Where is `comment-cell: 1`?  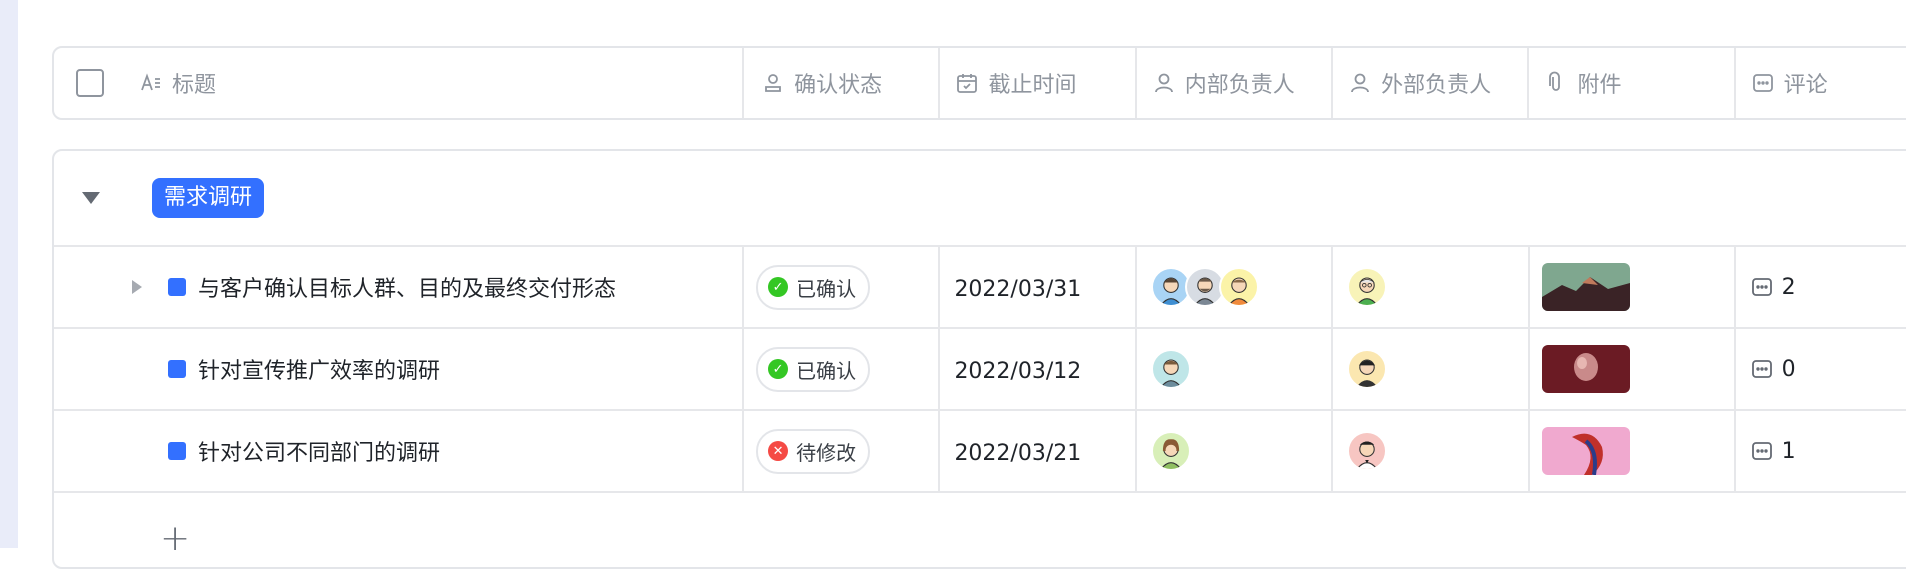
comment-cell: 1 is located at coordinates (1819, 451).